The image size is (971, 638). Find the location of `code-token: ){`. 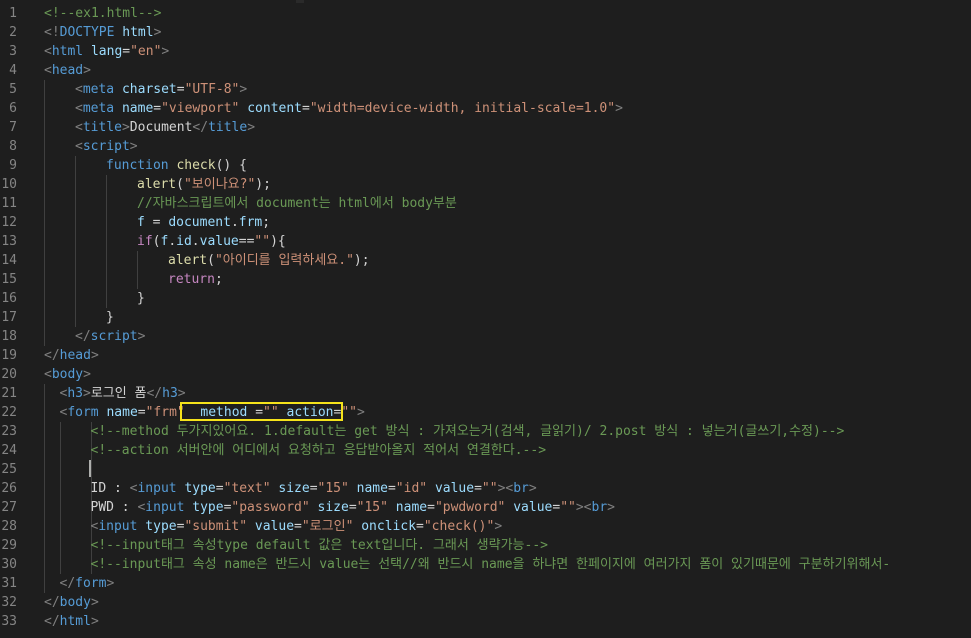

code-token: ){ is located at coordinates (278, 241).